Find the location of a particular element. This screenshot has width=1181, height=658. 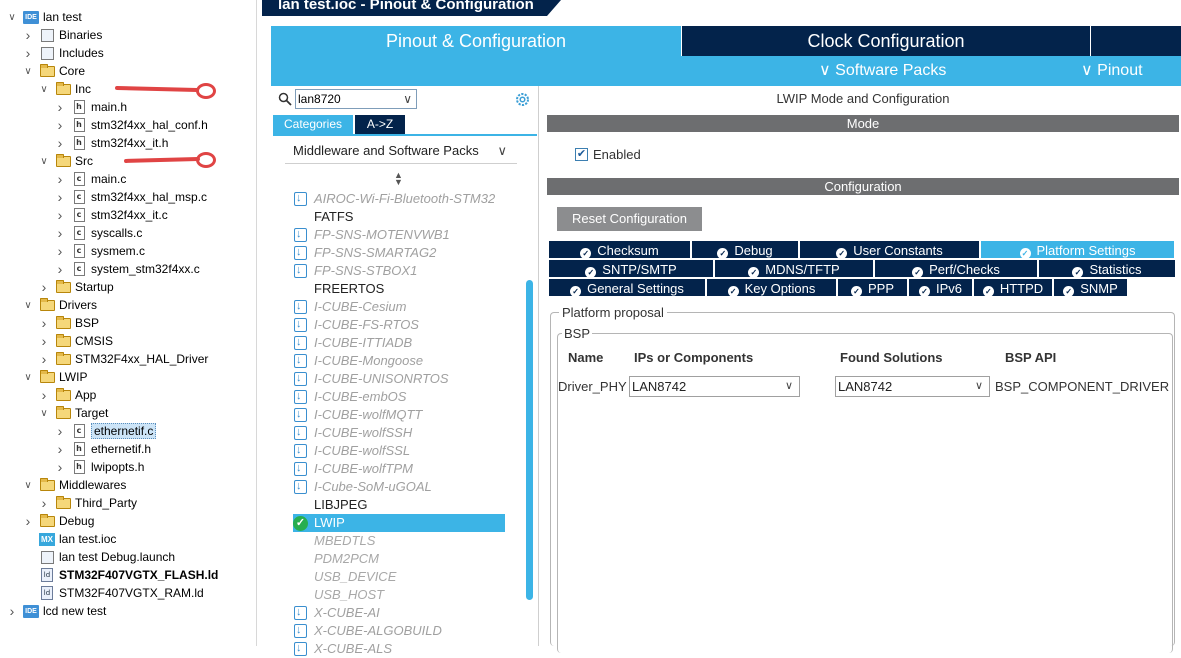

tab-a-to-z: A->Z is located at coordinates (380, 124).